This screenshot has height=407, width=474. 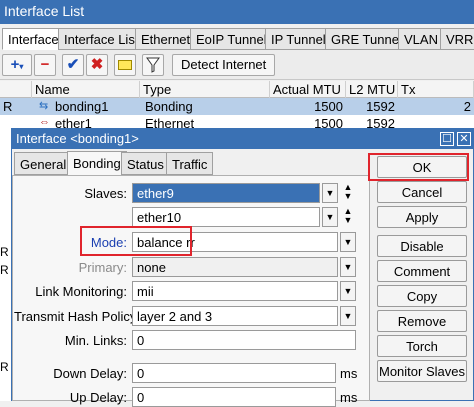 I want to click on tab-vrrp: VRRP, so click(x=457, y=39).